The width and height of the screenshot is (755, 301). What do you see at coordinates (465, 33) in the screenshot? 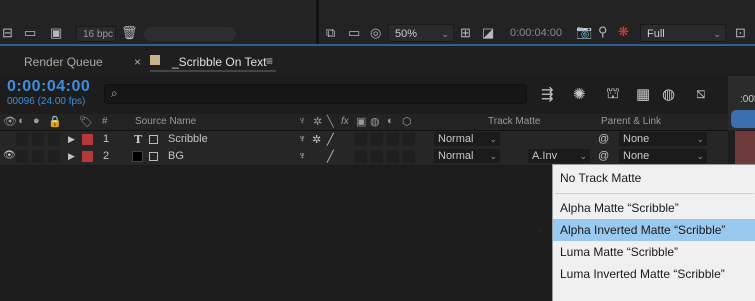
I see `grid-icon: ⊞` at bounding box center [465, 33].